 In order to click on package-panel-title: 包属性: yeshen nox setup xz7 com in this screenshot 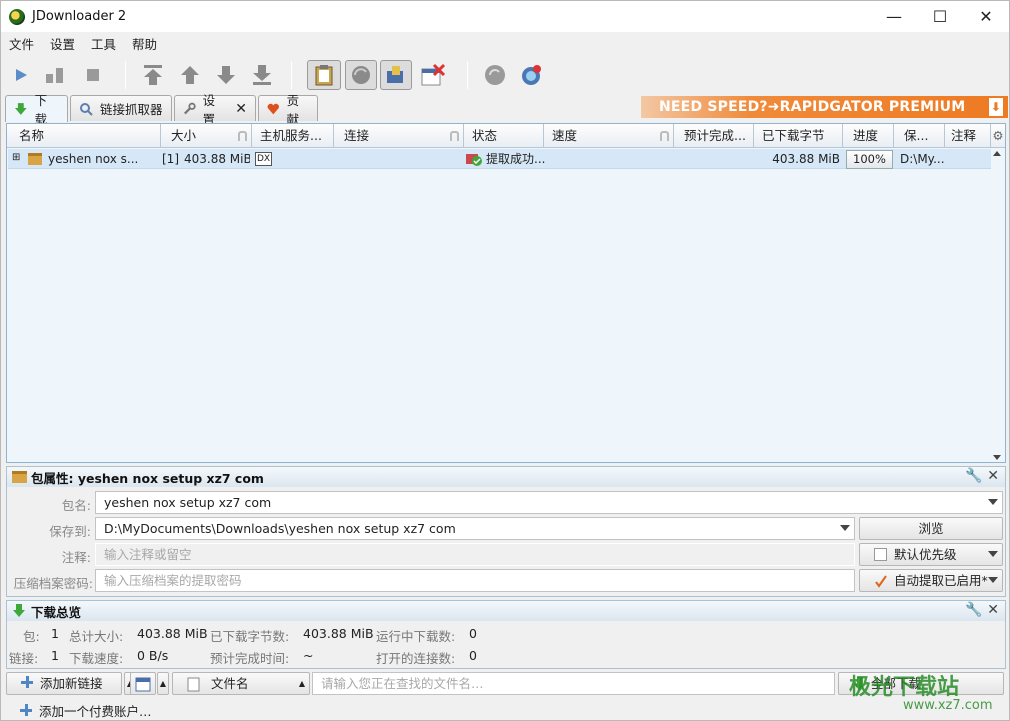, I will do `click(147, 478)`.